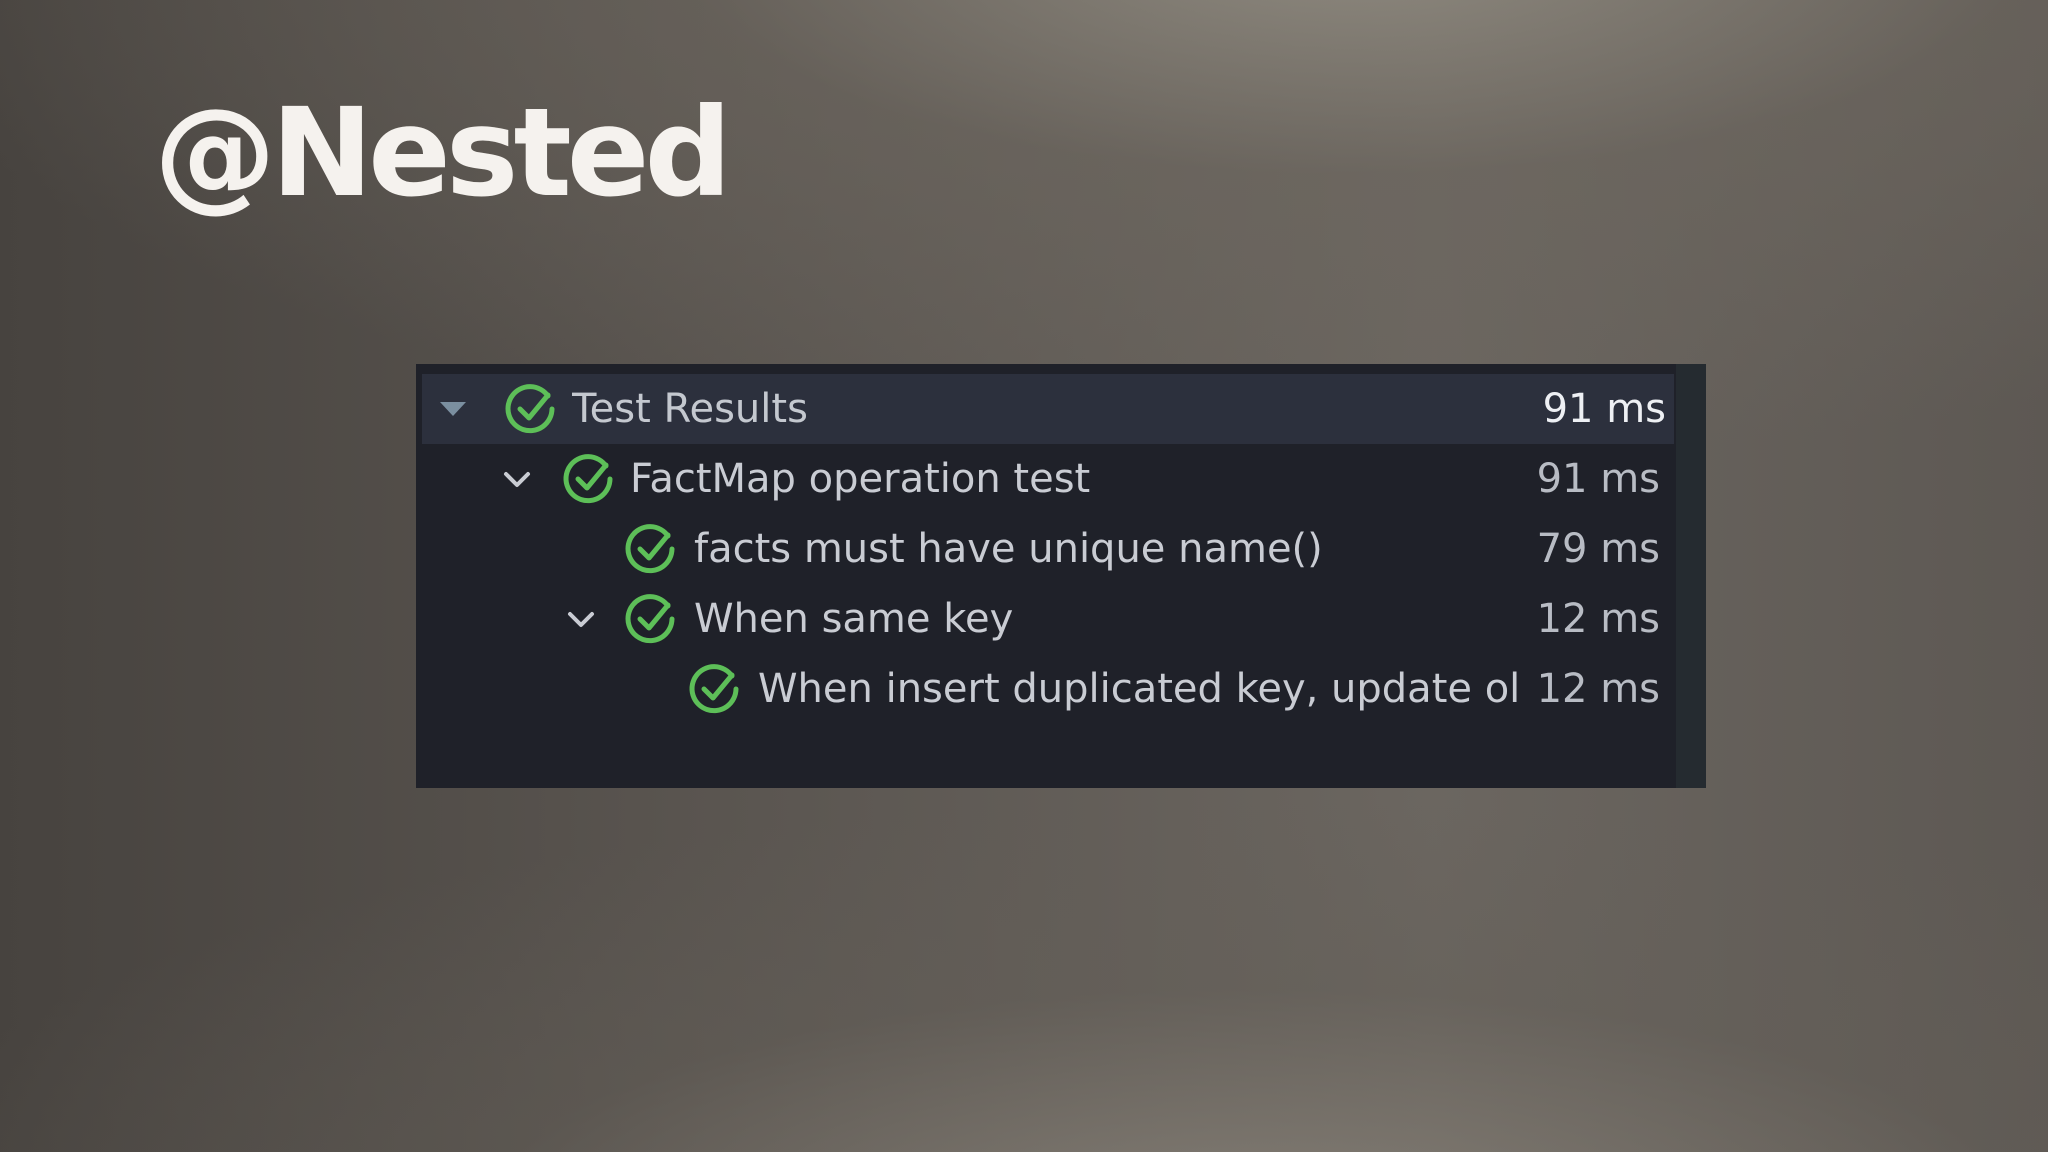 This screenshot has height=1152, width=2048. What do you see at coordinates (1691, 576) in the screenshot?
I see `scrollbar` at bounding box center [1691, 576].